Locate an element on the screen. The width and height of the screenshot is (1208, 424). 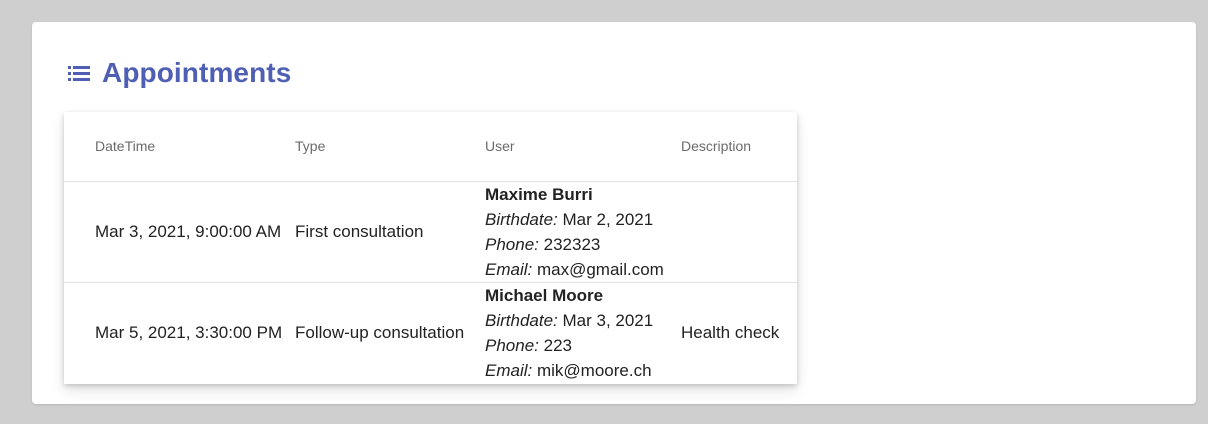
description-cell is located at coordinates (739, 231).